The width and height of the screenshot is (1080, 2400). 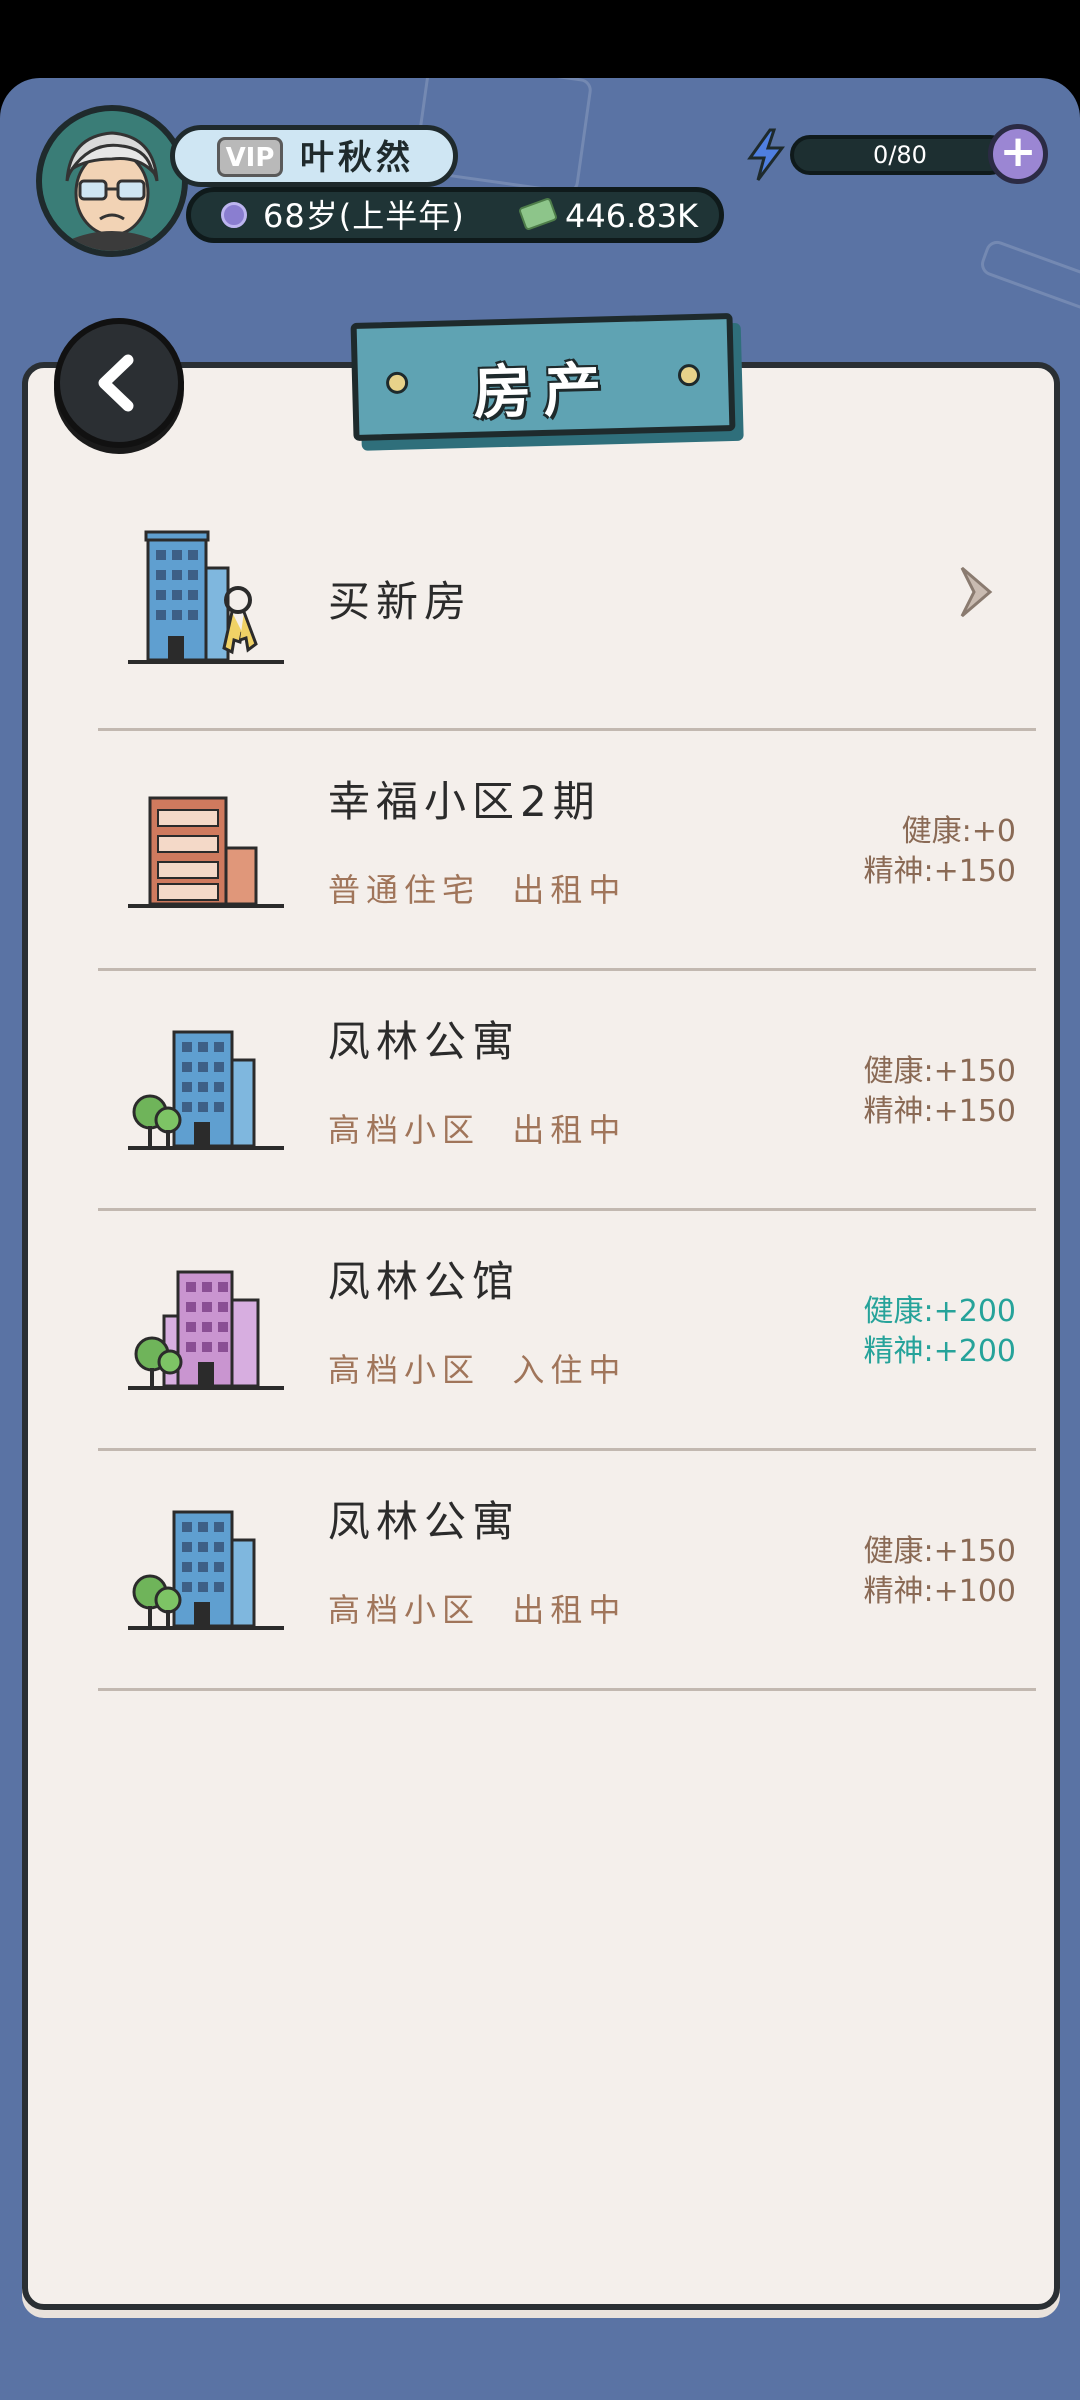 I want to click on back-button, so click(x=119, y=383).